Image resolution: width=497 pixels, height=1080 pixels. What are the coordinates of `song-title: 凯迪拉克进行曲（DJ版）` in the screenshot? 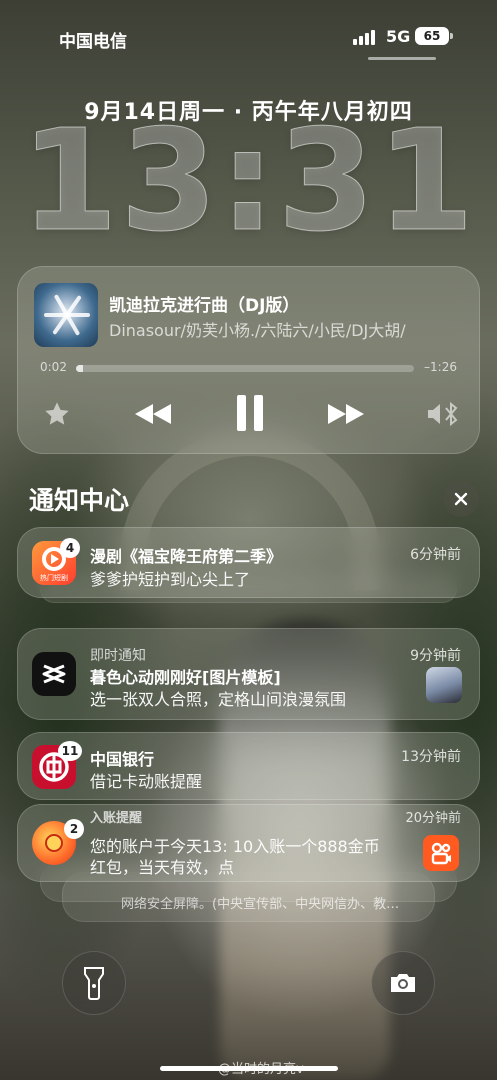 It's located at (204, 306).